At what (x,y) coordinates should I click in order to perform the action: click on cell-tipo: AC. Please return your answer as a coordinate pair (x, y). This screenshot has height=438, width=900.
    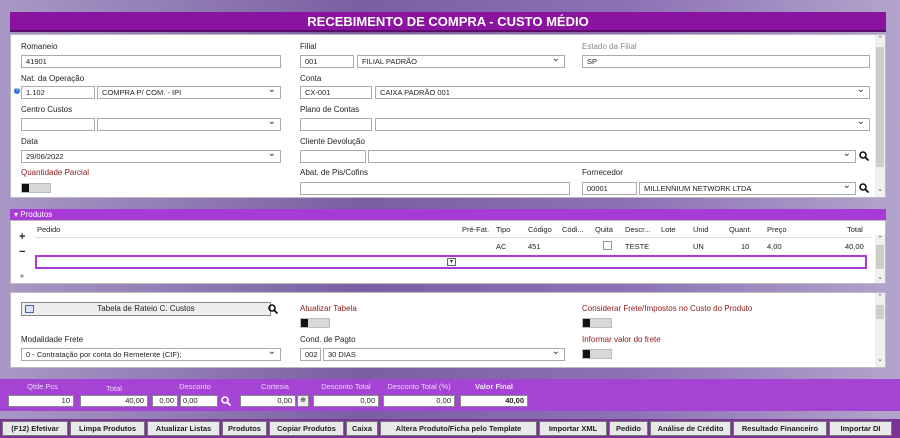
    Looking at the image, I should click on (501, 246).